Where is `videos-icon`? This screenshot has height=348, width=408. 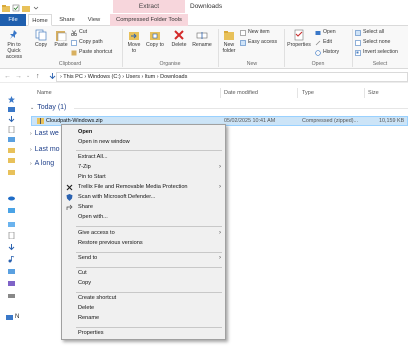
videos-icon is located at coordinates (11, 283).